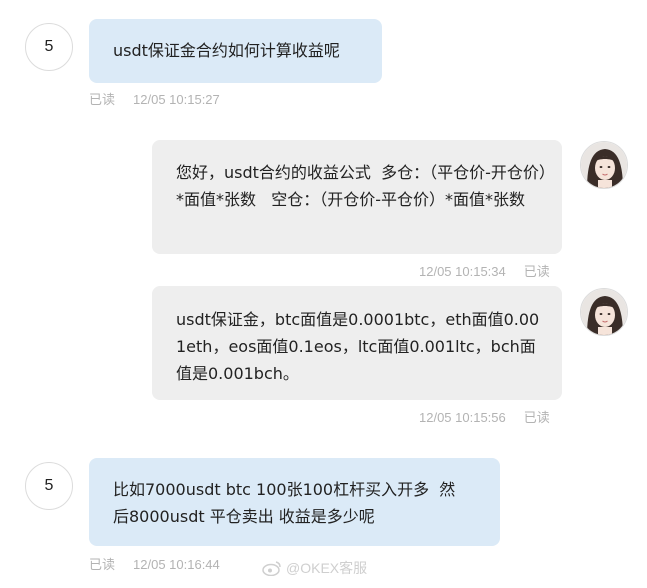 The height and width of the screenshot is (588, 647). I want to click on message-time: 12/05 10:15:56, so click(462, 417).